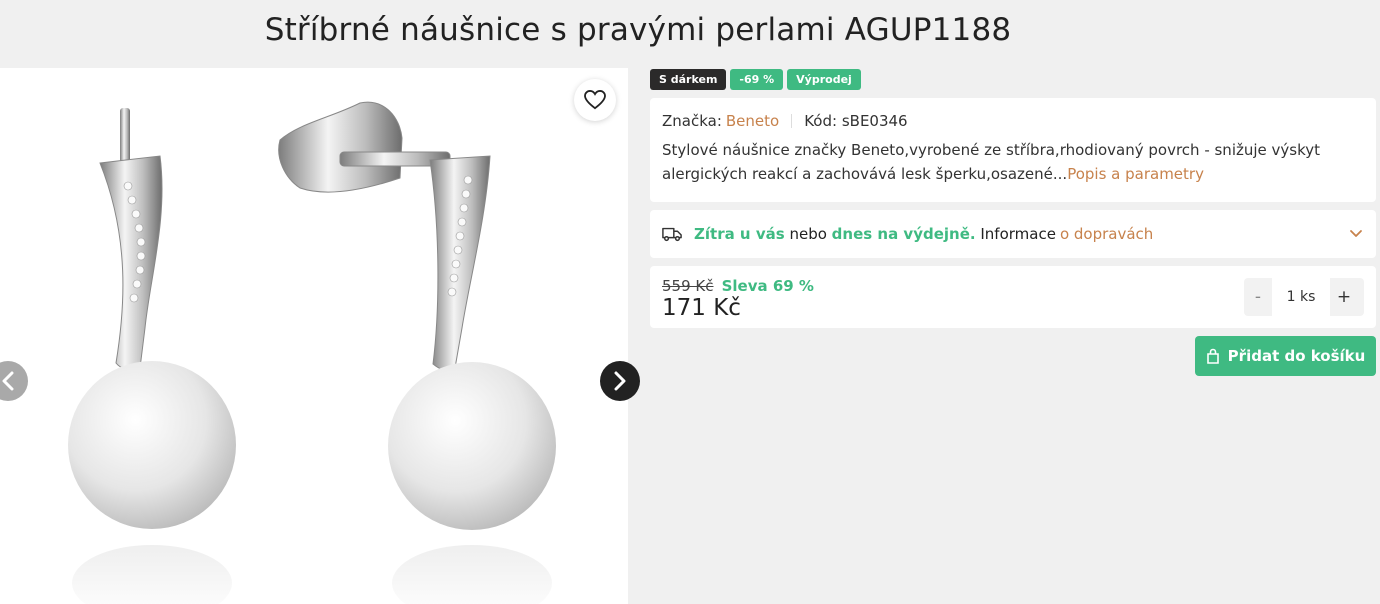 Image resolution: width=1380 pixels, height=604 pixels. I want to click on delivery-info-label: Informace, so click(1018, 234).